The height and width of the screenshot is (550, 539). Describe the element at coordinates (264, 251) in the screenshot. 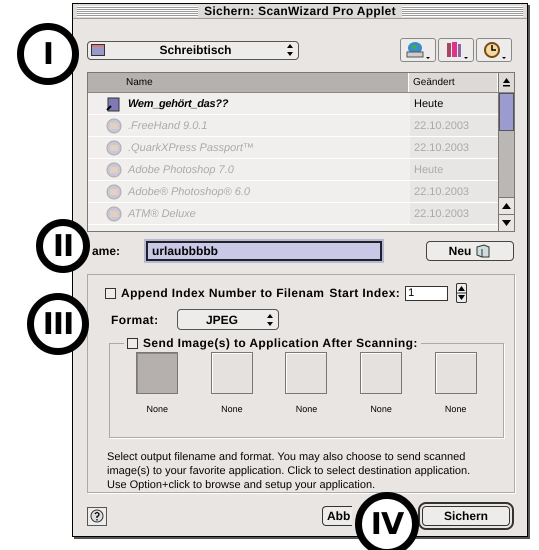

I see `name-field: urlaubbbbb` at that location.